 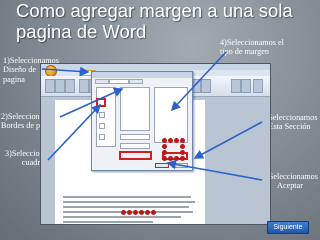 What do you see at coordinates (101, 102) in the screenshot?
I see `cuadro-setting-highlight` at bounding box center [101, 102].